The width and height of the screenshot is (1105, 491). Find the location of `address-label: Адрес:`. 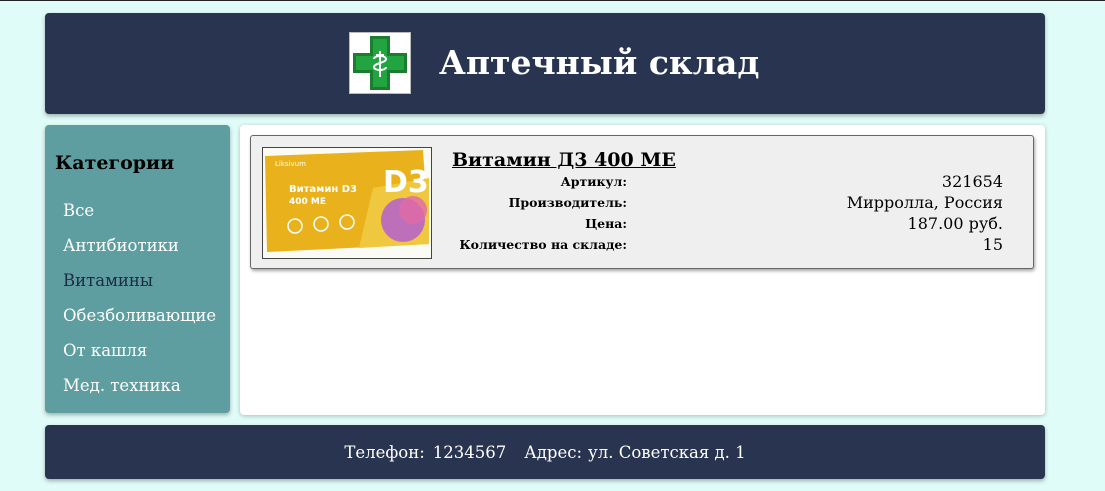

address-label: Адрес: is located at coordinates (553, 452).